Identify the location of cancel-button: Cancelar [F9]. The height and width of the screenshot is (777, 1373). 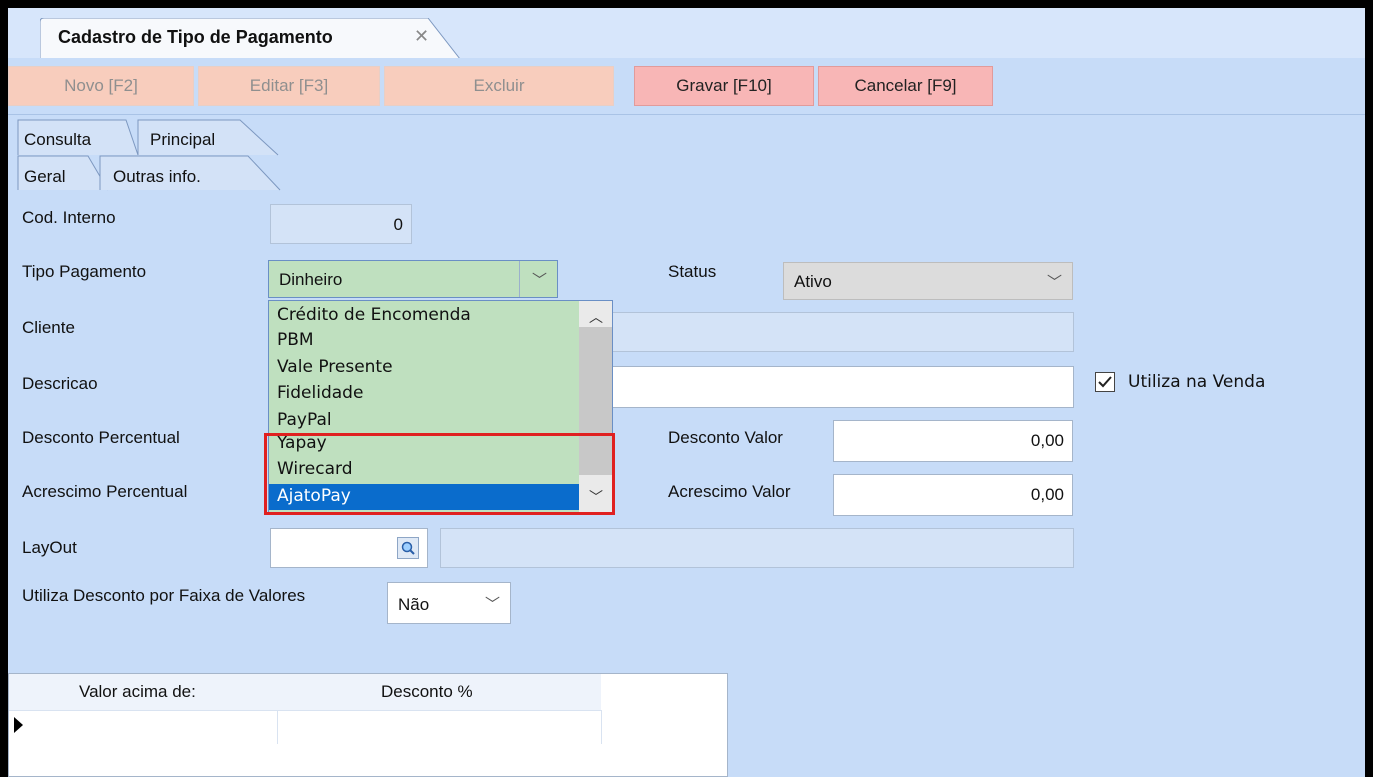
(905, 86).